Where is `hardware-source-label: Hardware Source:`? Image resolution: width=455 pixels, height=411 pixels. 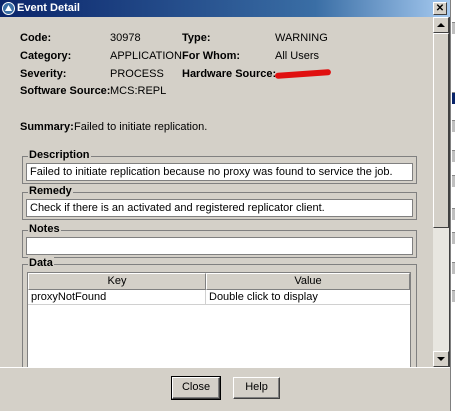 hardware-source-label: Hardware Source: is located at coordinates (229, 74).